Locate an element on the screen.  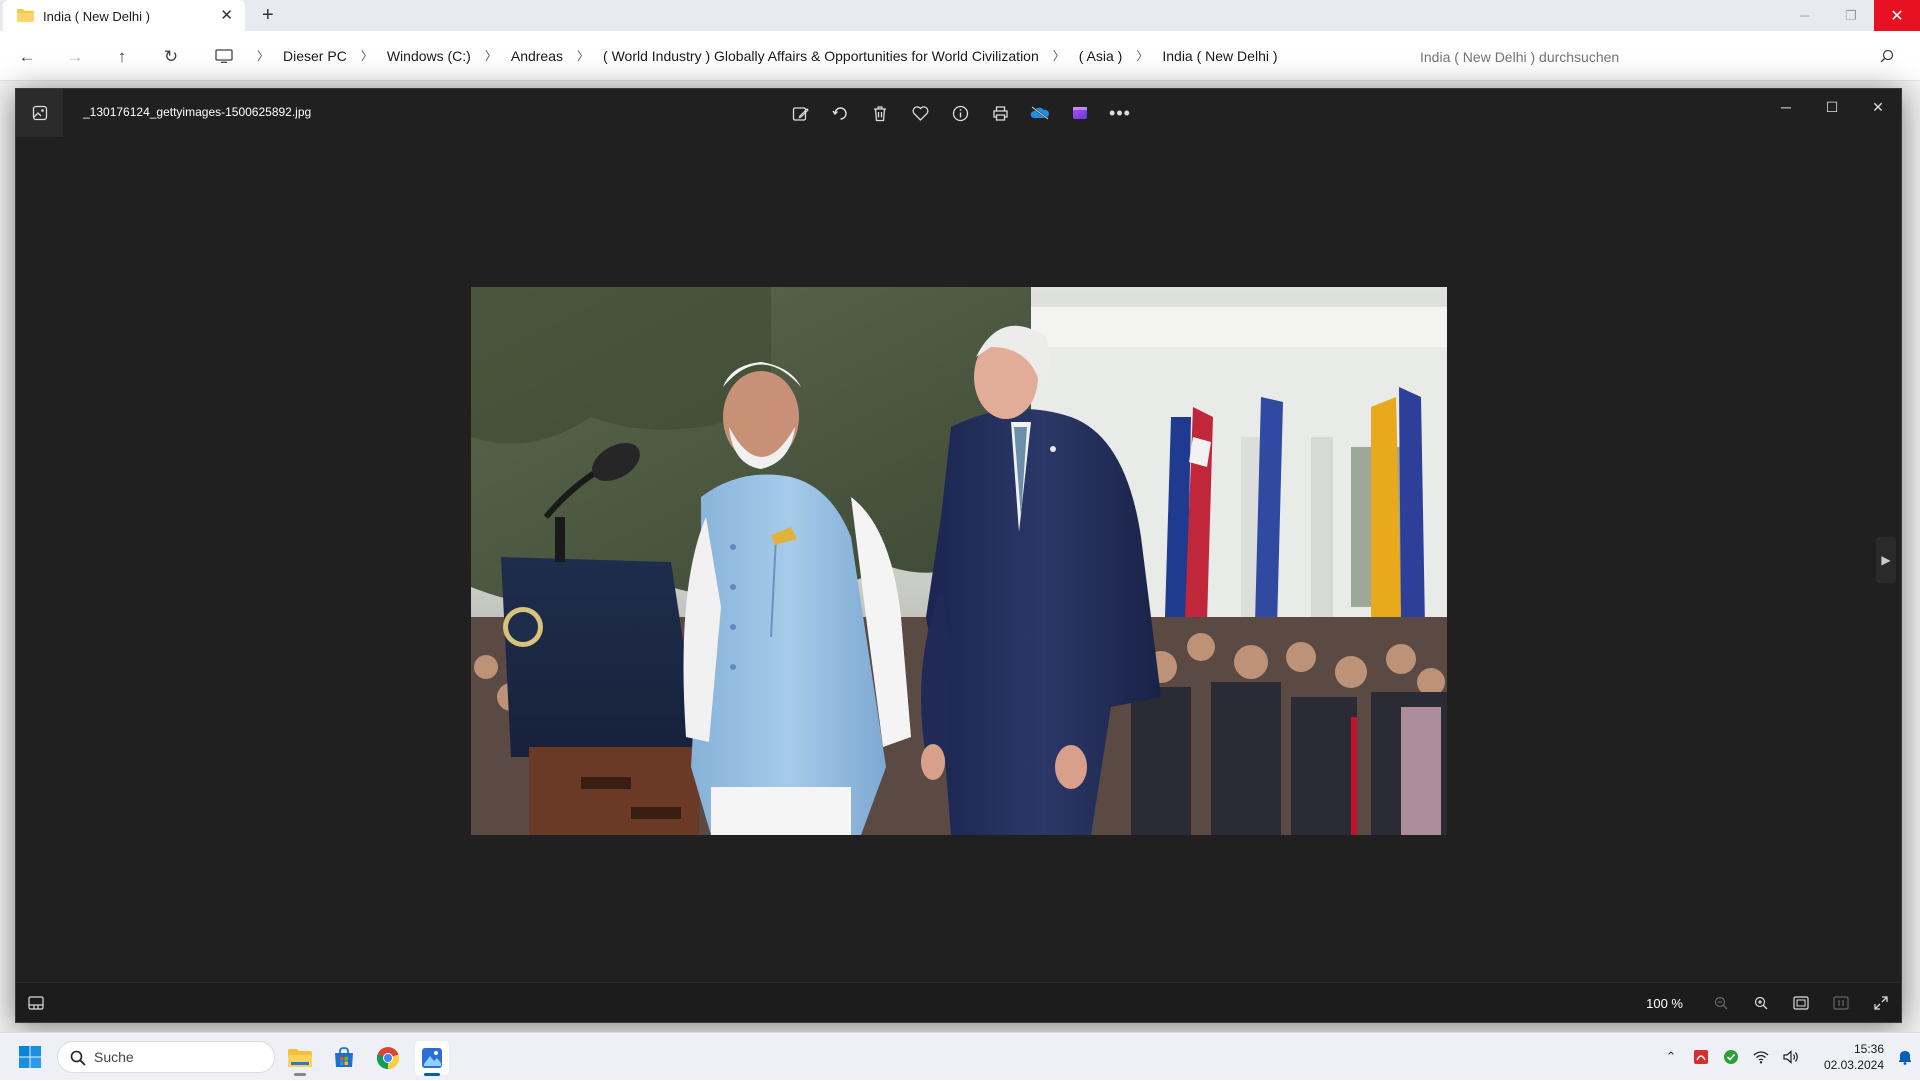
windows-start-icon is located at coordinates (30, 1057).